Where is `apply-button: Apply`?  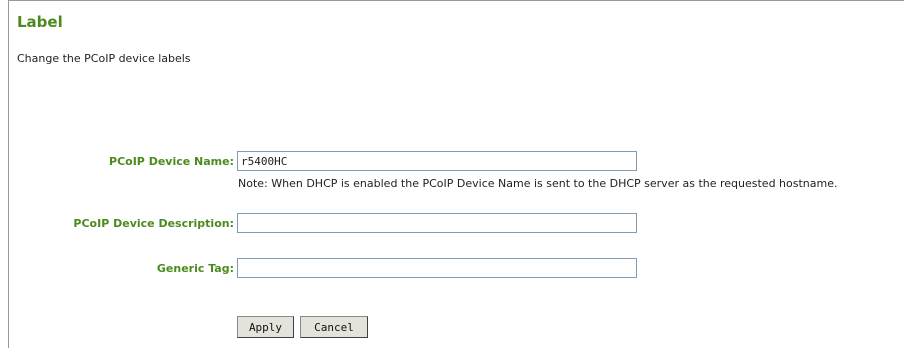 apply-button: Apply is located at coordinates (265, 327).